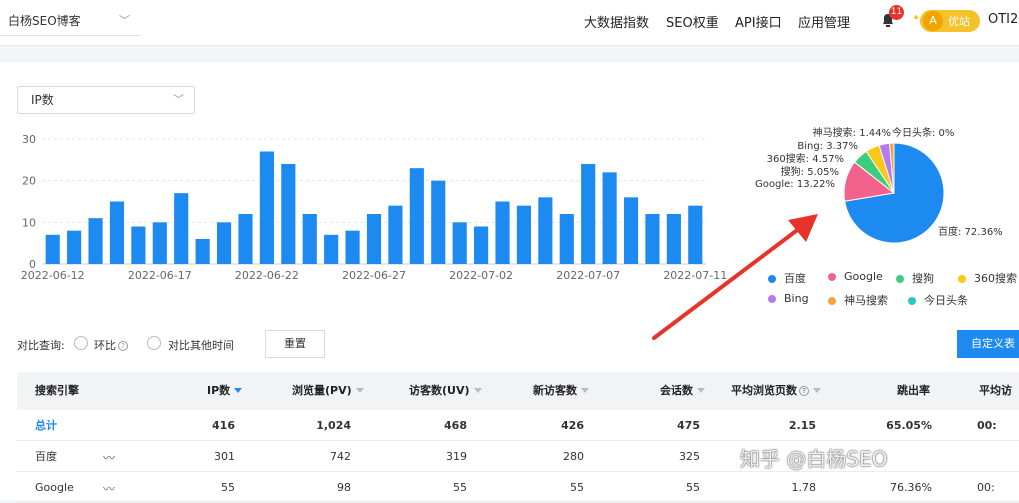  I want to click on cell-new: 280, so click(573, 456).